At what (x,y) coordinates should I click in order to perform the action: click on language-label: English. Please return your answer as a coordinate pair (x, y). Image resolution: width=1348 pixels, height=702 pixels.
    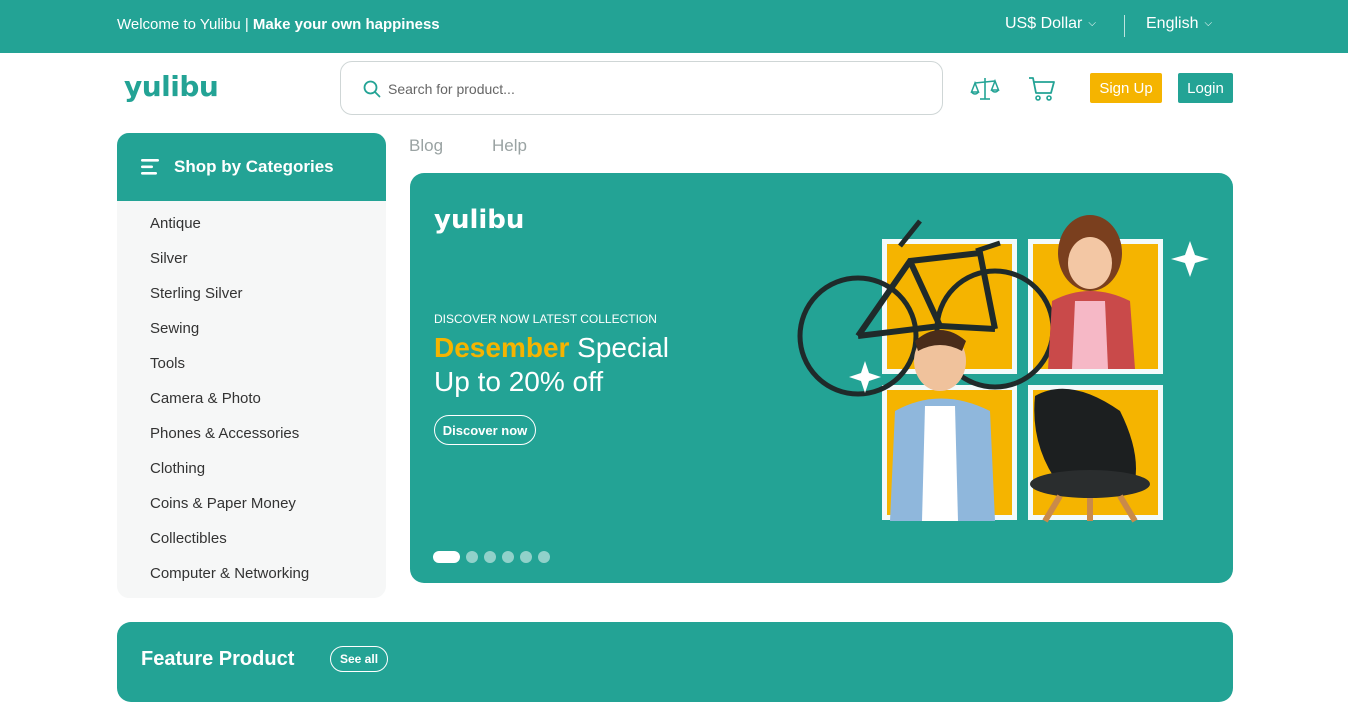
    Looking at the image, I should click on (1172, 23).